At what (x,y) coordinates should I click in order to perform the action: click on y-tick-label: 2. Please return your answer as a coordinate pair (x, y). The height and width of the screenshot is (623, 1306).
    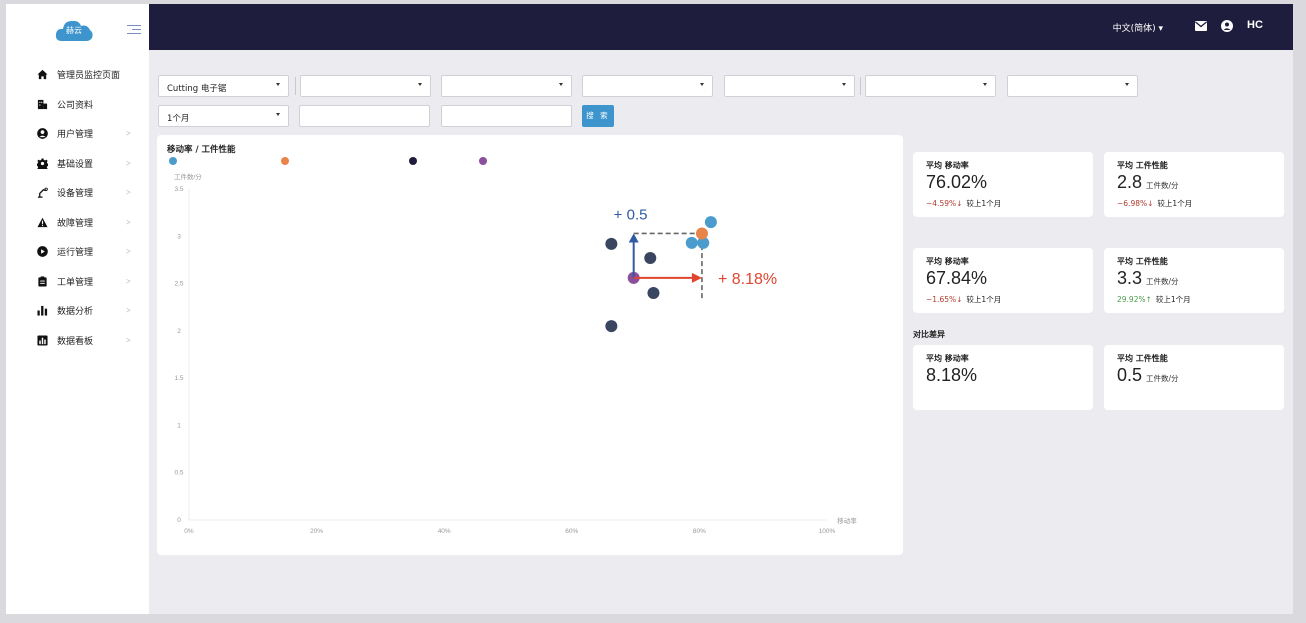
    Looking at the image, I should click on (179, 331).